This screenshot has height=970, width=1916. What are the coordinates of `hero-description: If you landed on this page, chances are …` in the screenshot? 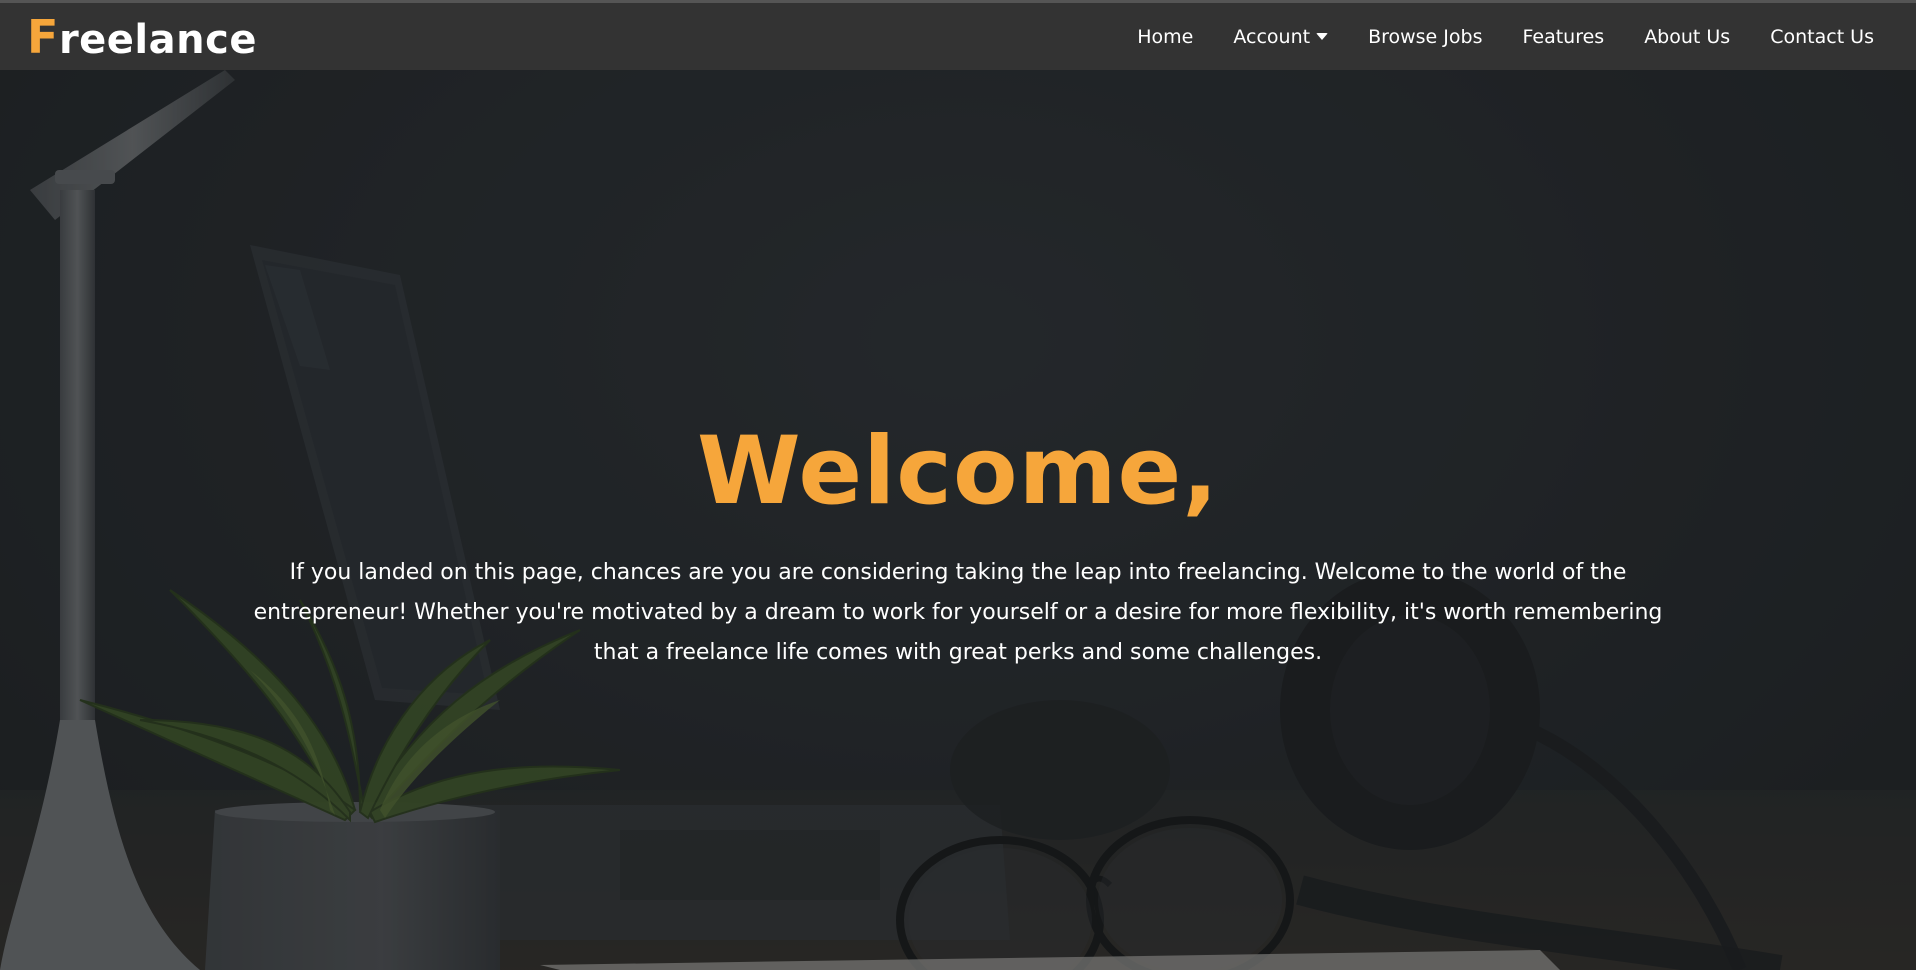 It's located at (958, 612).